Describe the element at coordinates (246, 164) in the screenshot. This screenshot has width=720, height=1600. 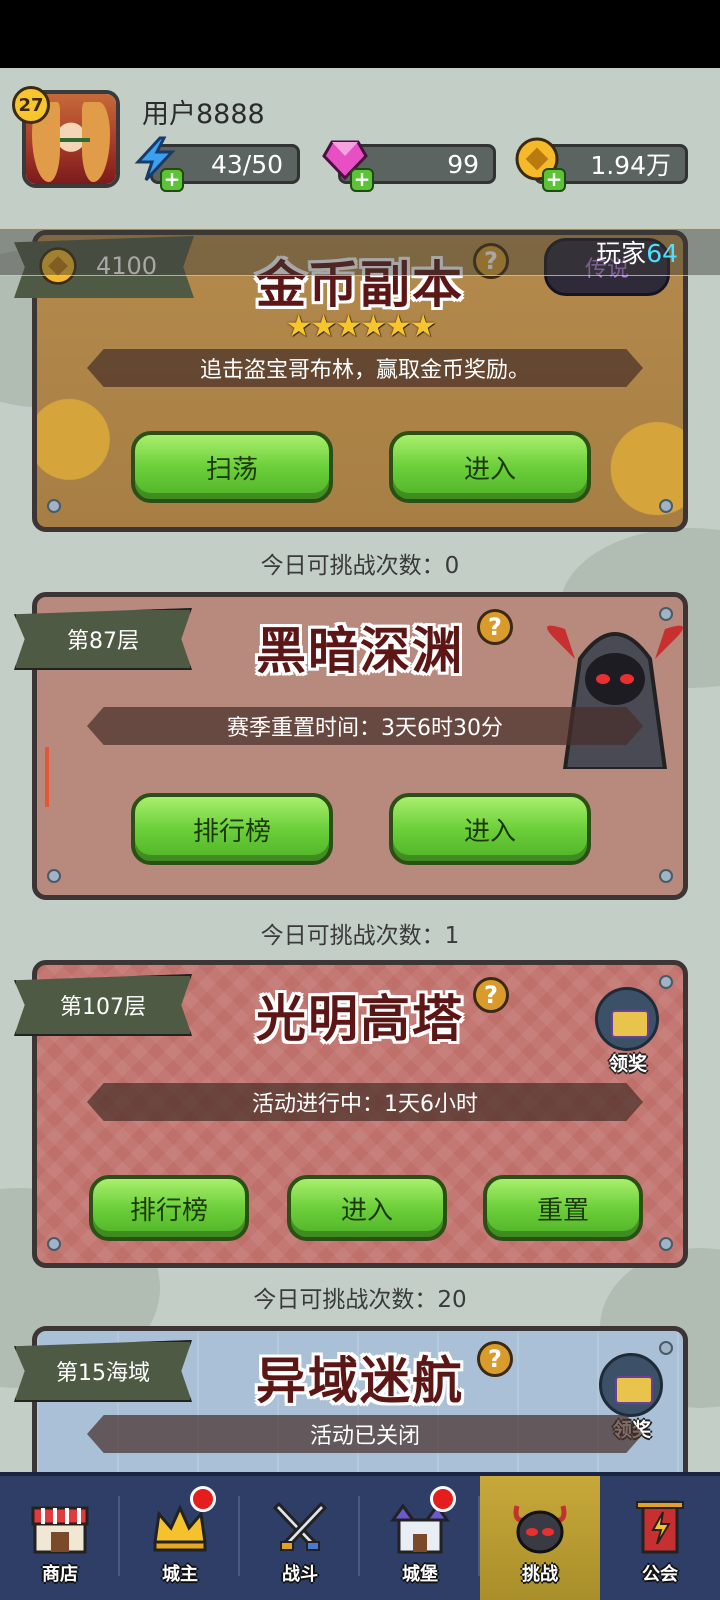
I see `energy-value: 43/50` at that location.